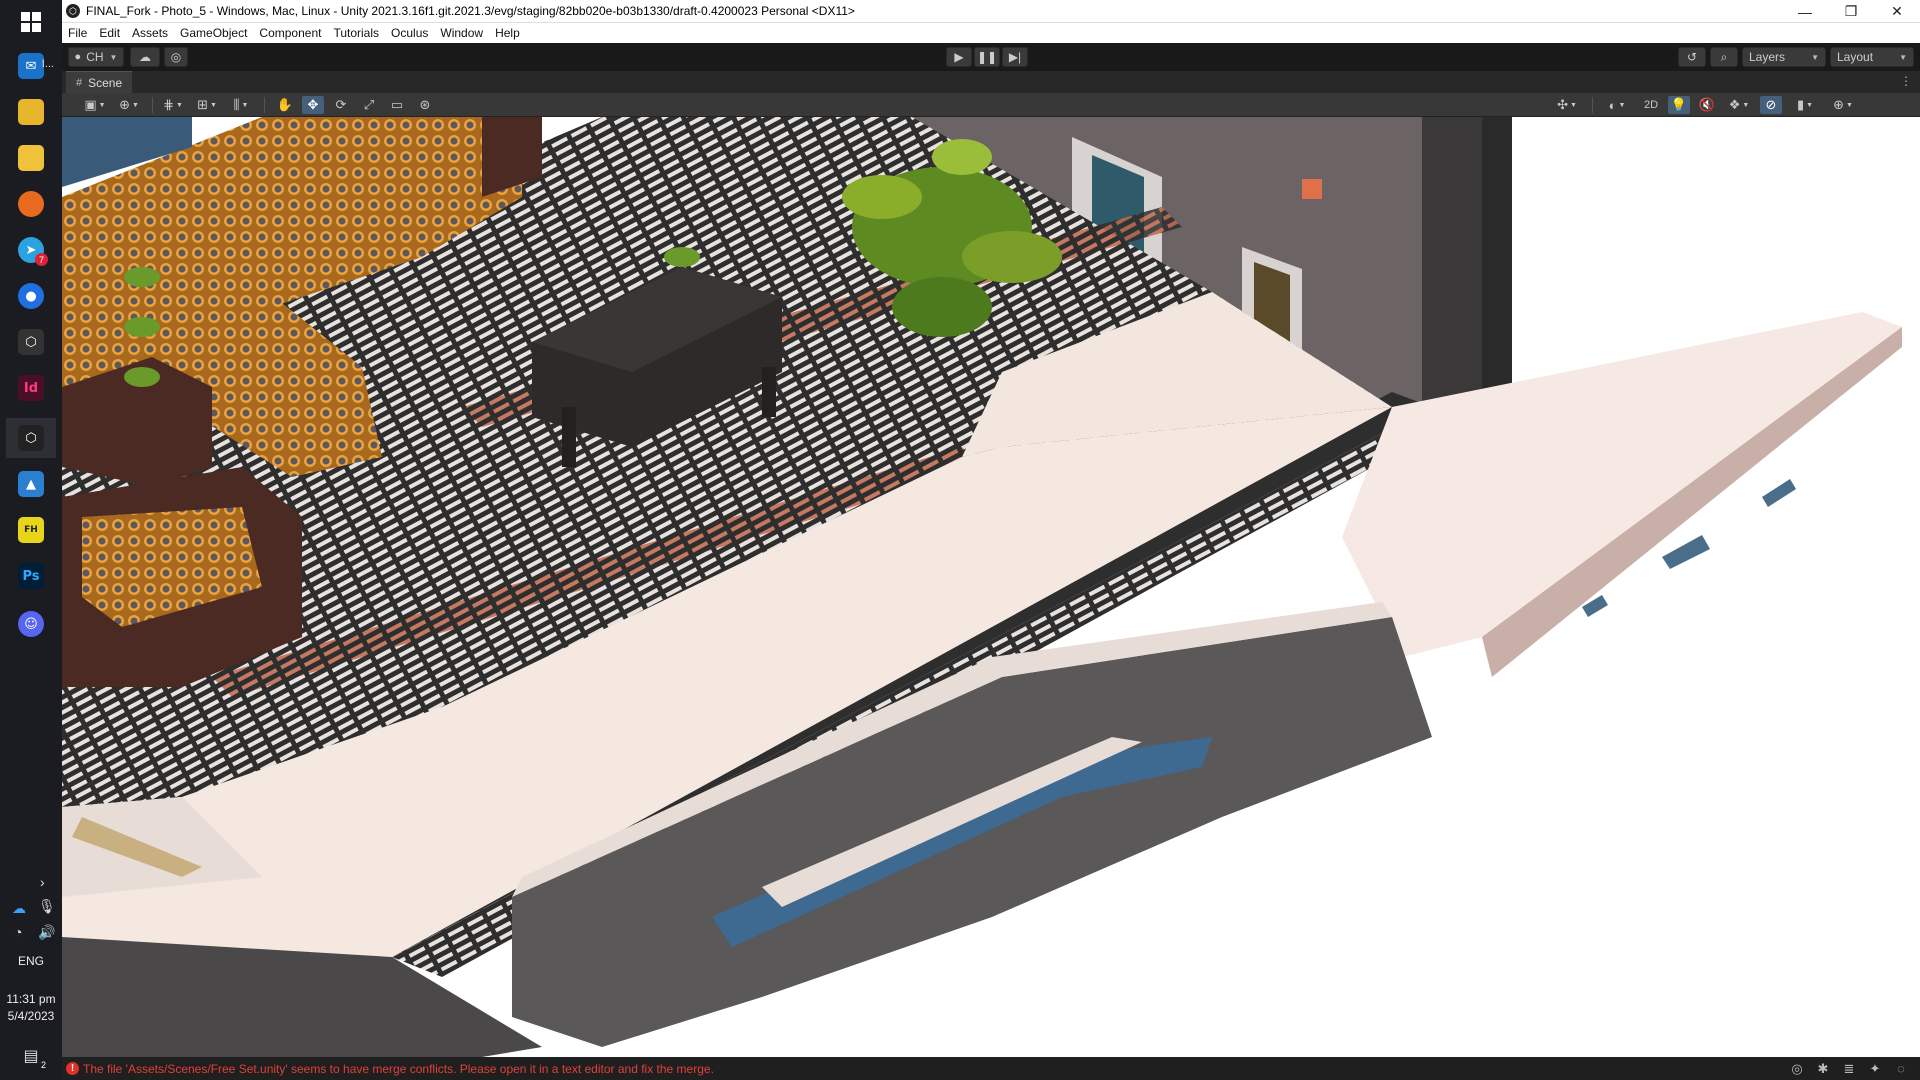 The width and height of the screenshot is (1920, 1080). Describe the element at coordinates (1872, 57) in the screenshot. I see `layout-dropdown: Layout ▼` at that location.